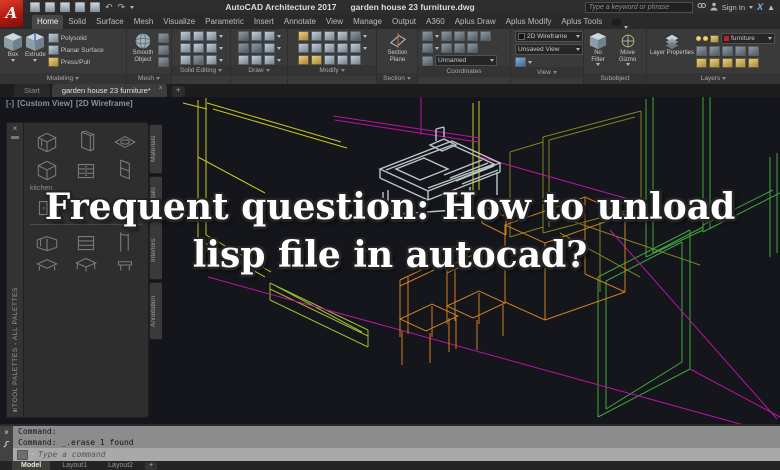 The height and width of the screenshot is (470, 780). Describe the element at coordinates (224, 22) in the screenshot. I see `ribbon-tab-parametric: Parametric` at that location.